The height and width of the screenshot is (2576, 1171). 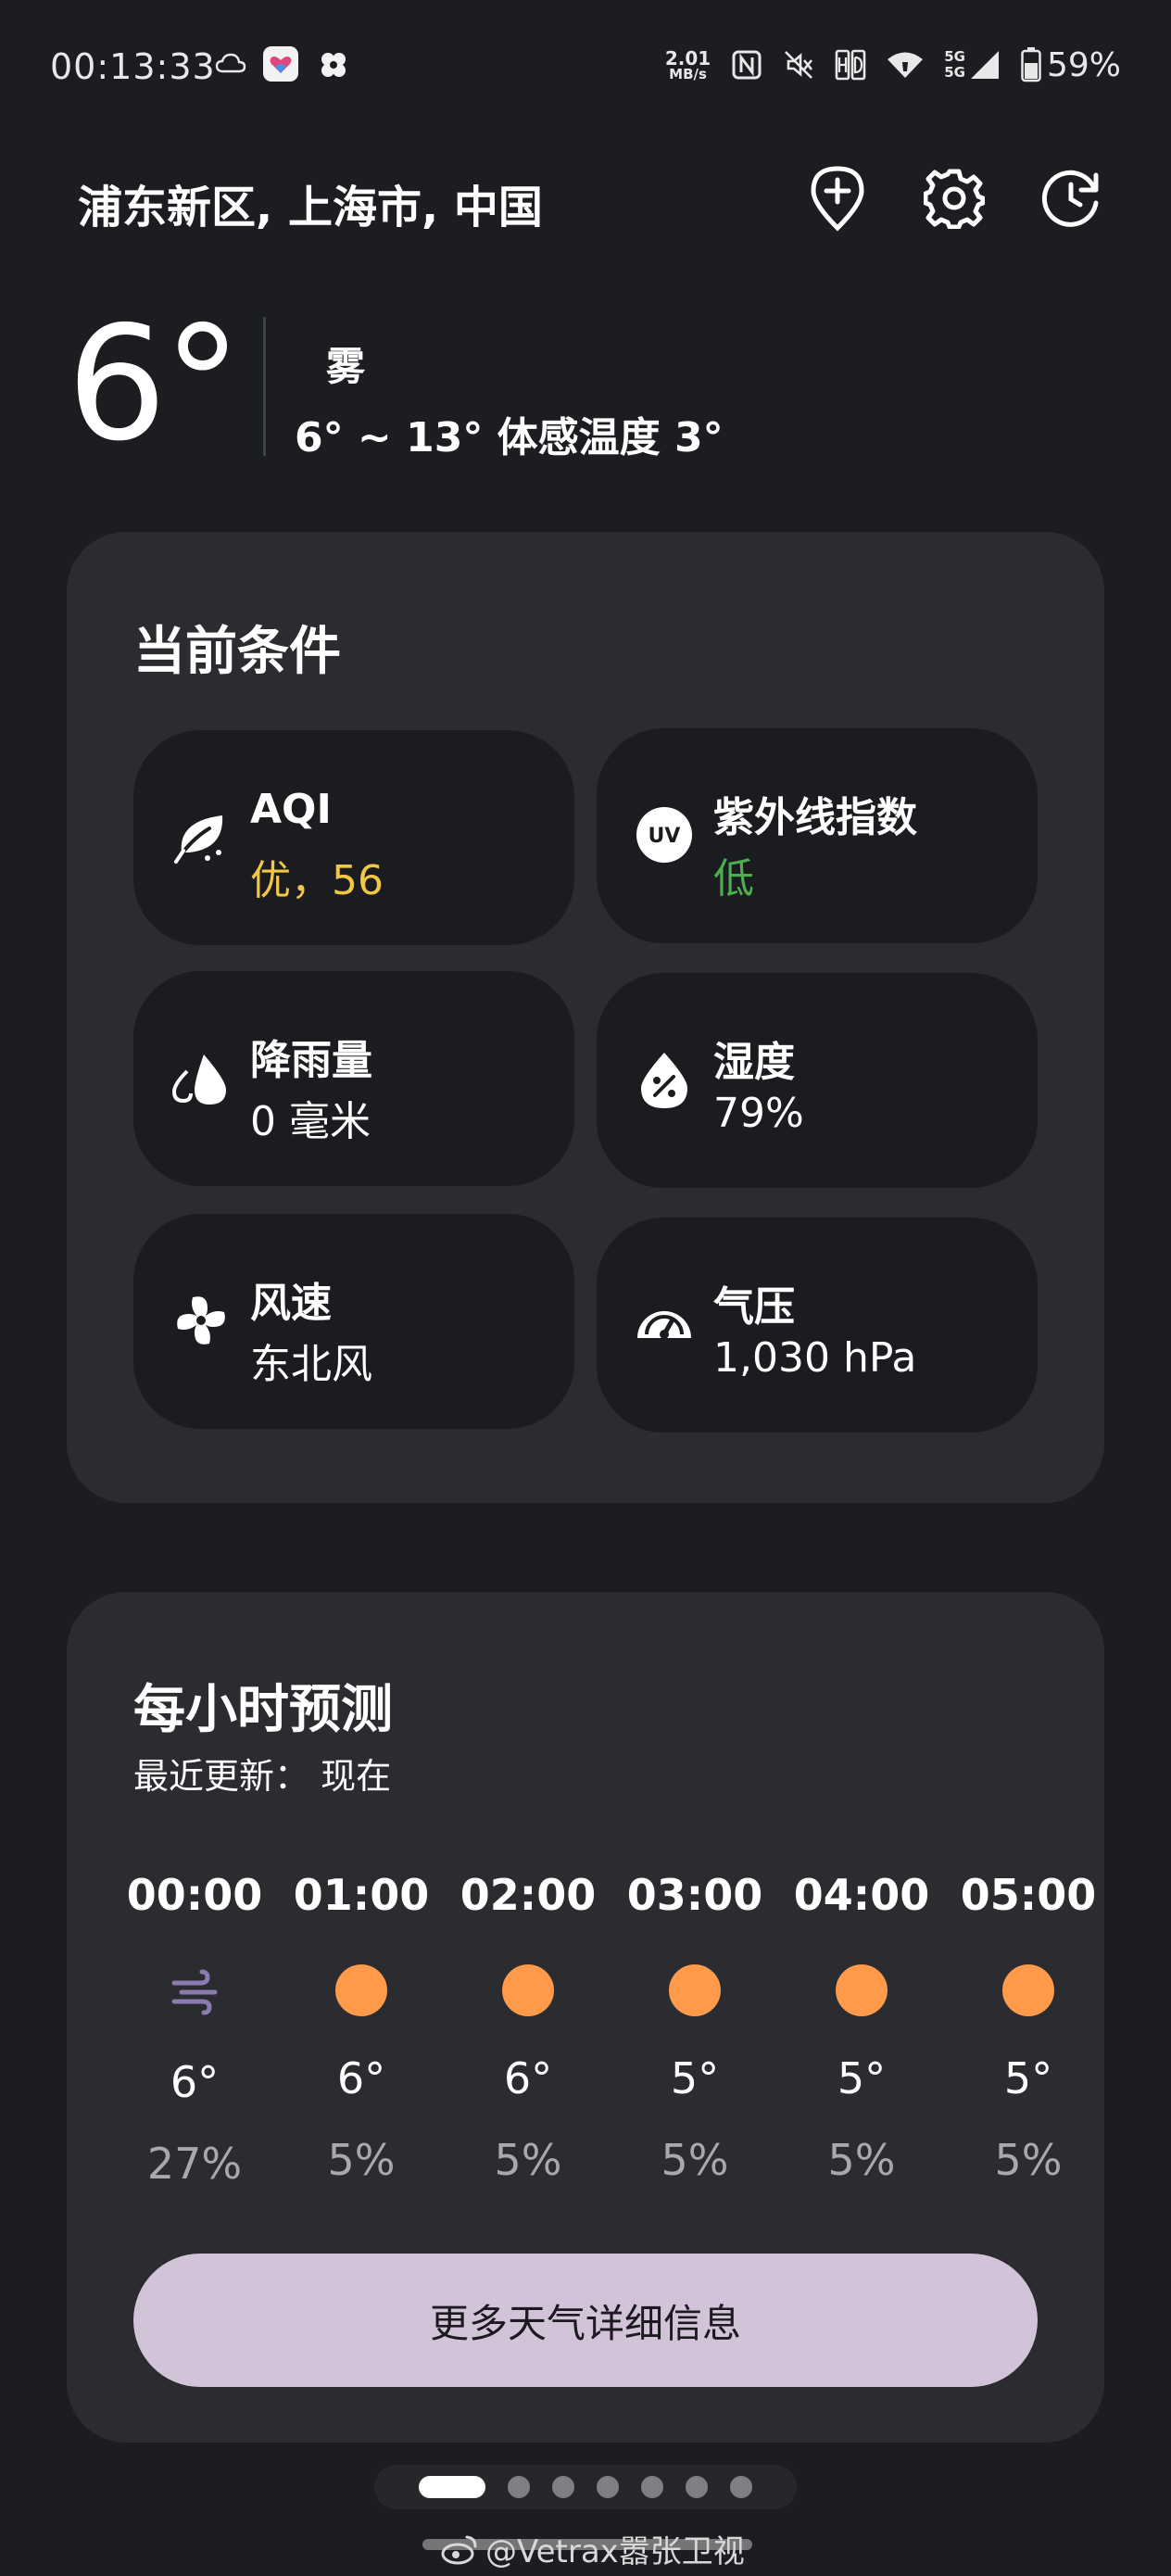 I want to click on humidity-value: 79%, so click(x=758, y=1113).